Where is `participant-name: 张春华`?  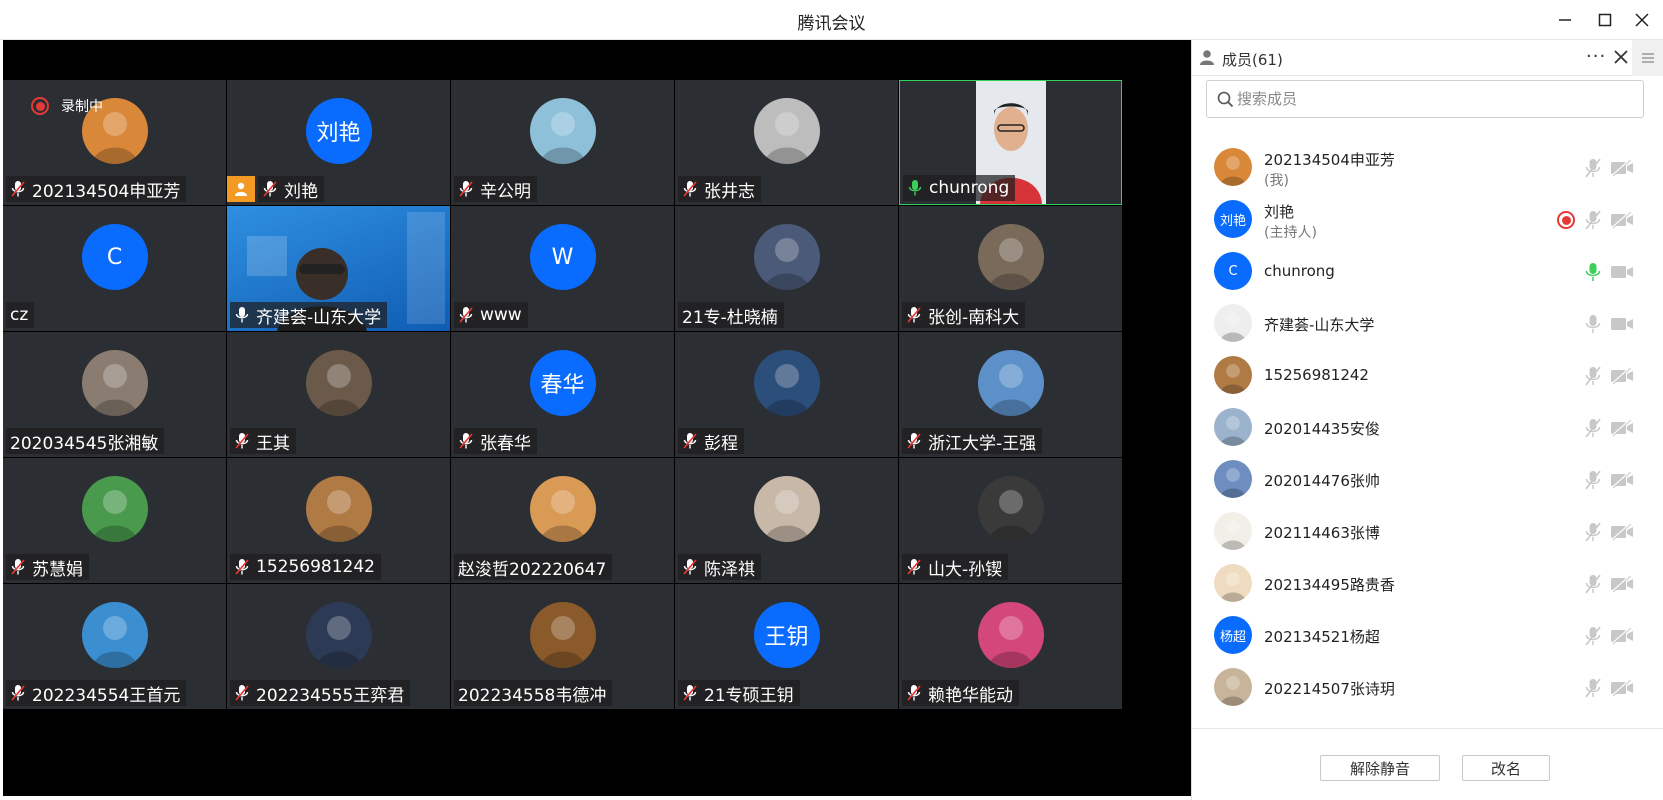 participant-name: 张春华 is located at coordinates (505, 443).